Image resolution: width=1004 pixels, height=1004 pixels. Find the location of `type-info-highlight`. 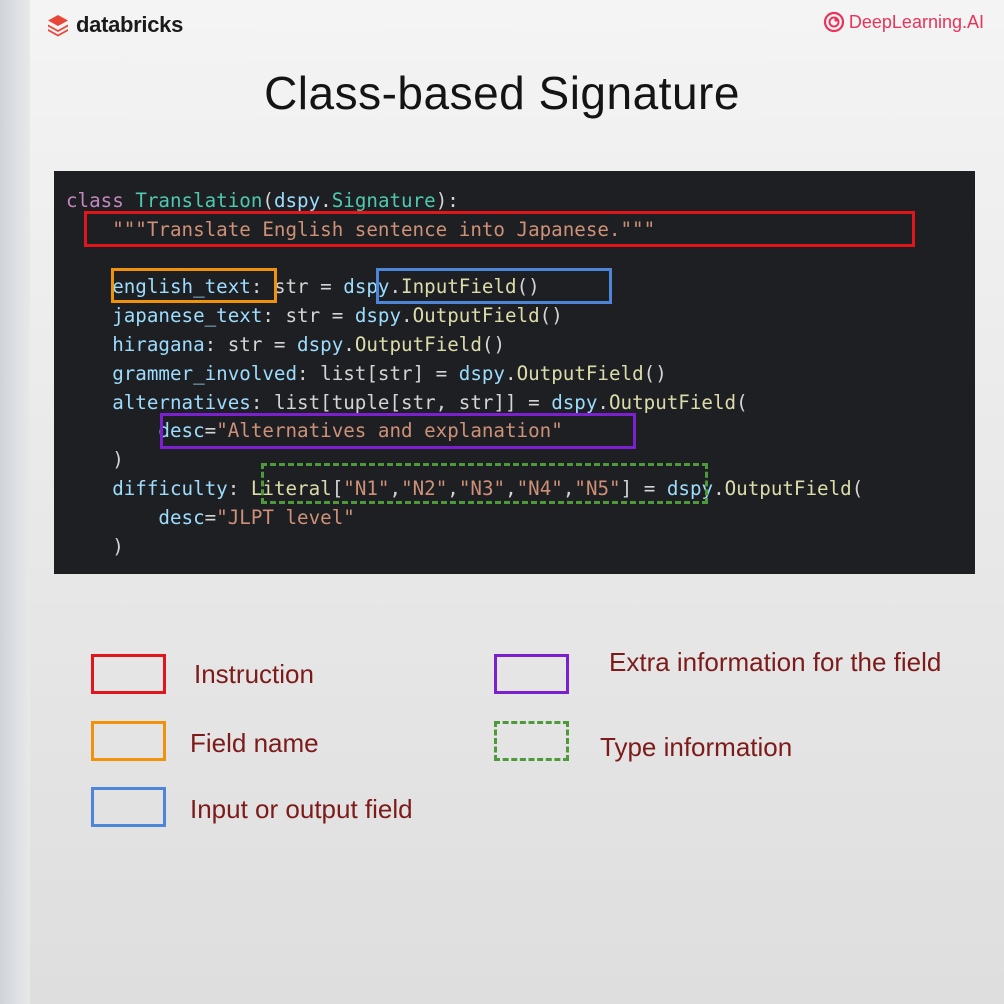

type-info-highlight is located at coordinates (484, 483).